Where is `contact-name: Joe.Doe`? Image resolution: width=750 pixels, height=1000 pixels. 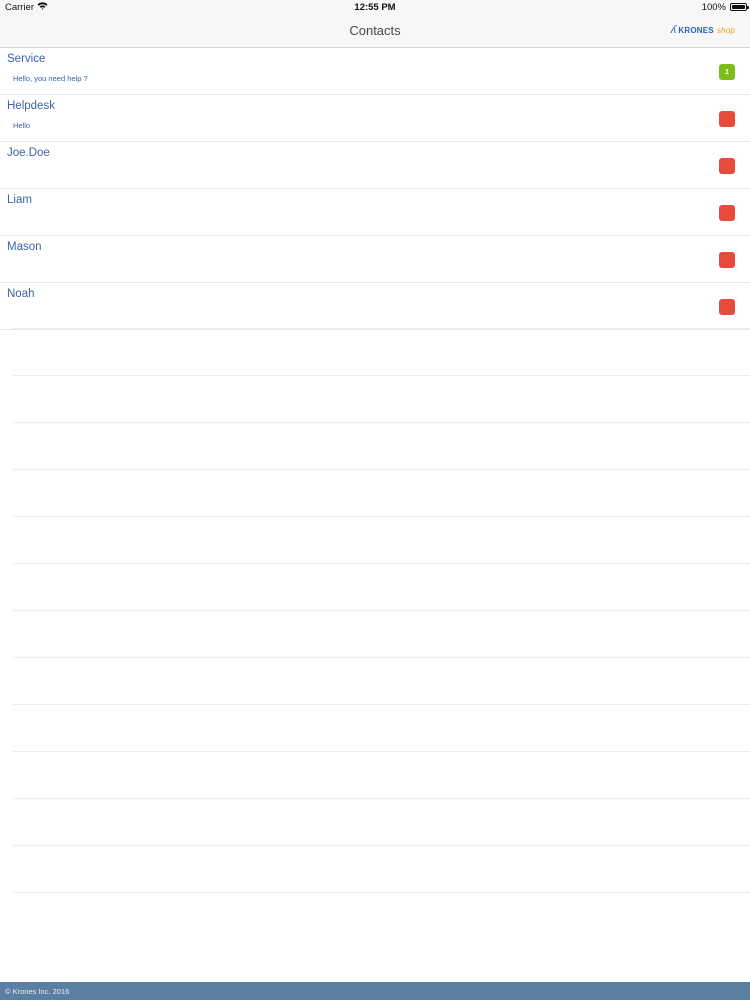 contact-name: Joe.Doe is located at coordinates (28, 153).